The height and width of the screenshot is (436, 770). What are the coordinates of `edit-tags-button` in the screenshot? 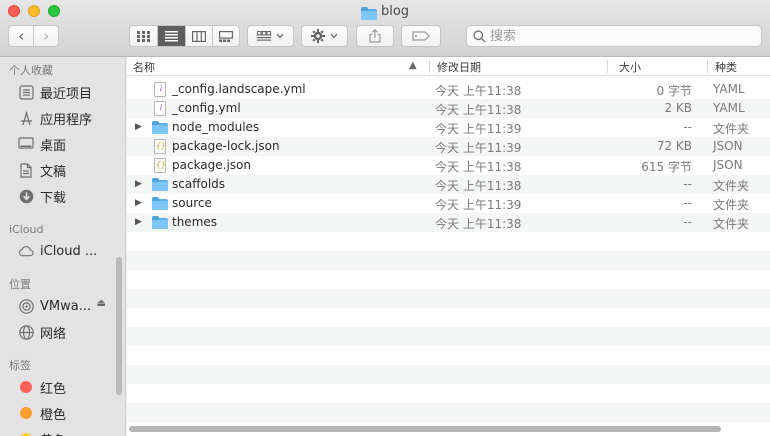 It's located at (421, 36).